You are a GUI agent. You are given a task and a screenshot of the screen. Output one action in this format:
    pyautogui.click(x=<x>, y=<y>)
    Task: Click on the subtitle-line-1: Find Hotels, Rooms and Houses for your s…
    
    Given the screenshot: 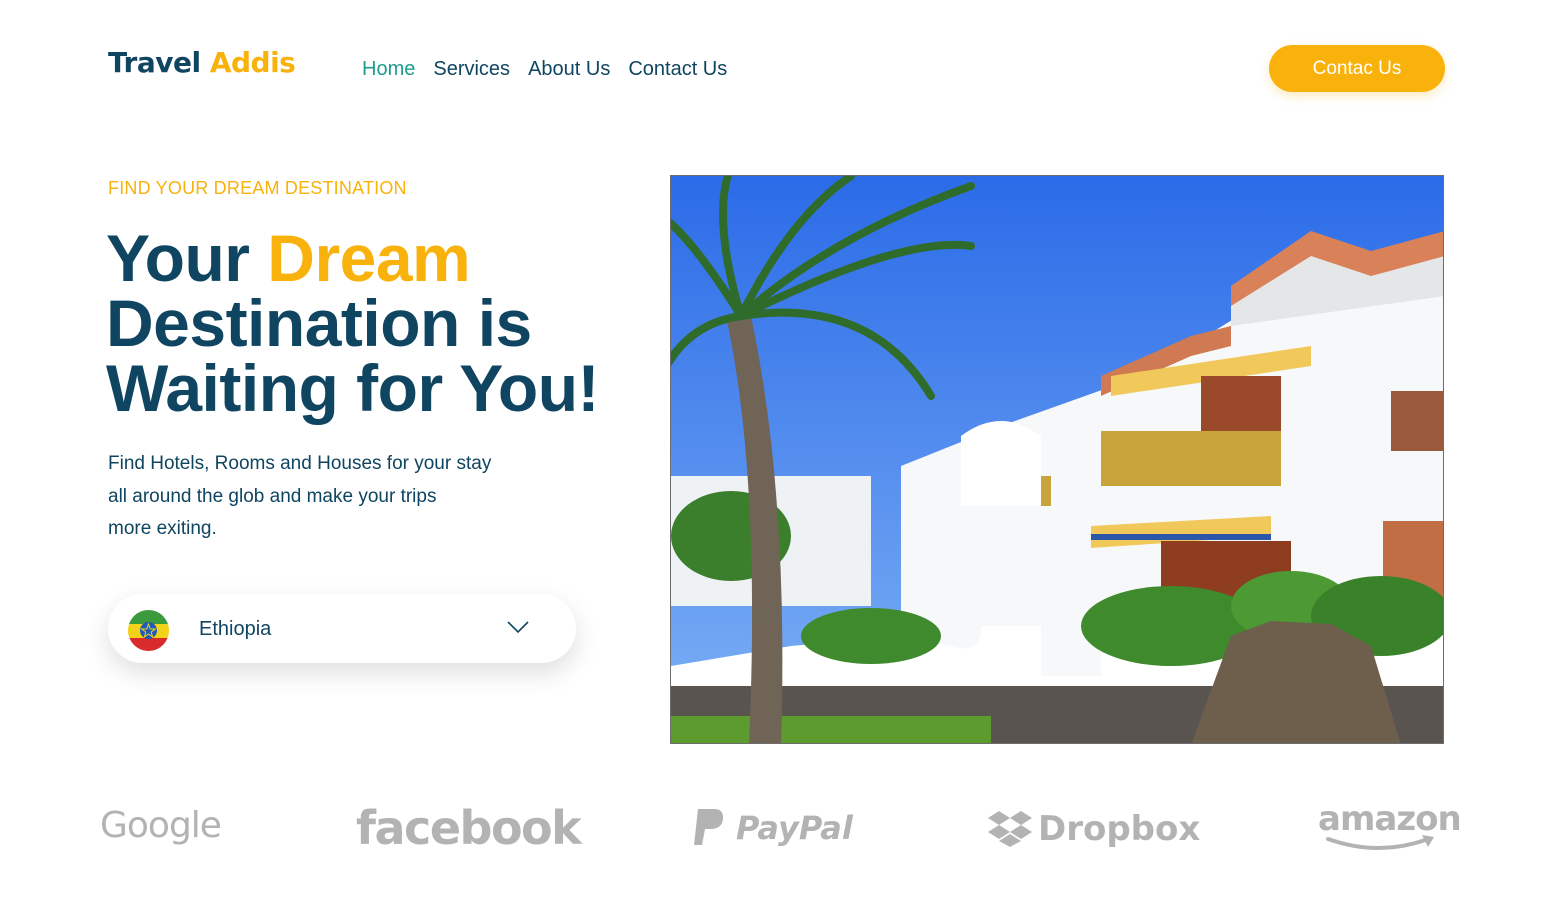 What is the action you would take?
    pyautogui.click(x=300, y=463)
    